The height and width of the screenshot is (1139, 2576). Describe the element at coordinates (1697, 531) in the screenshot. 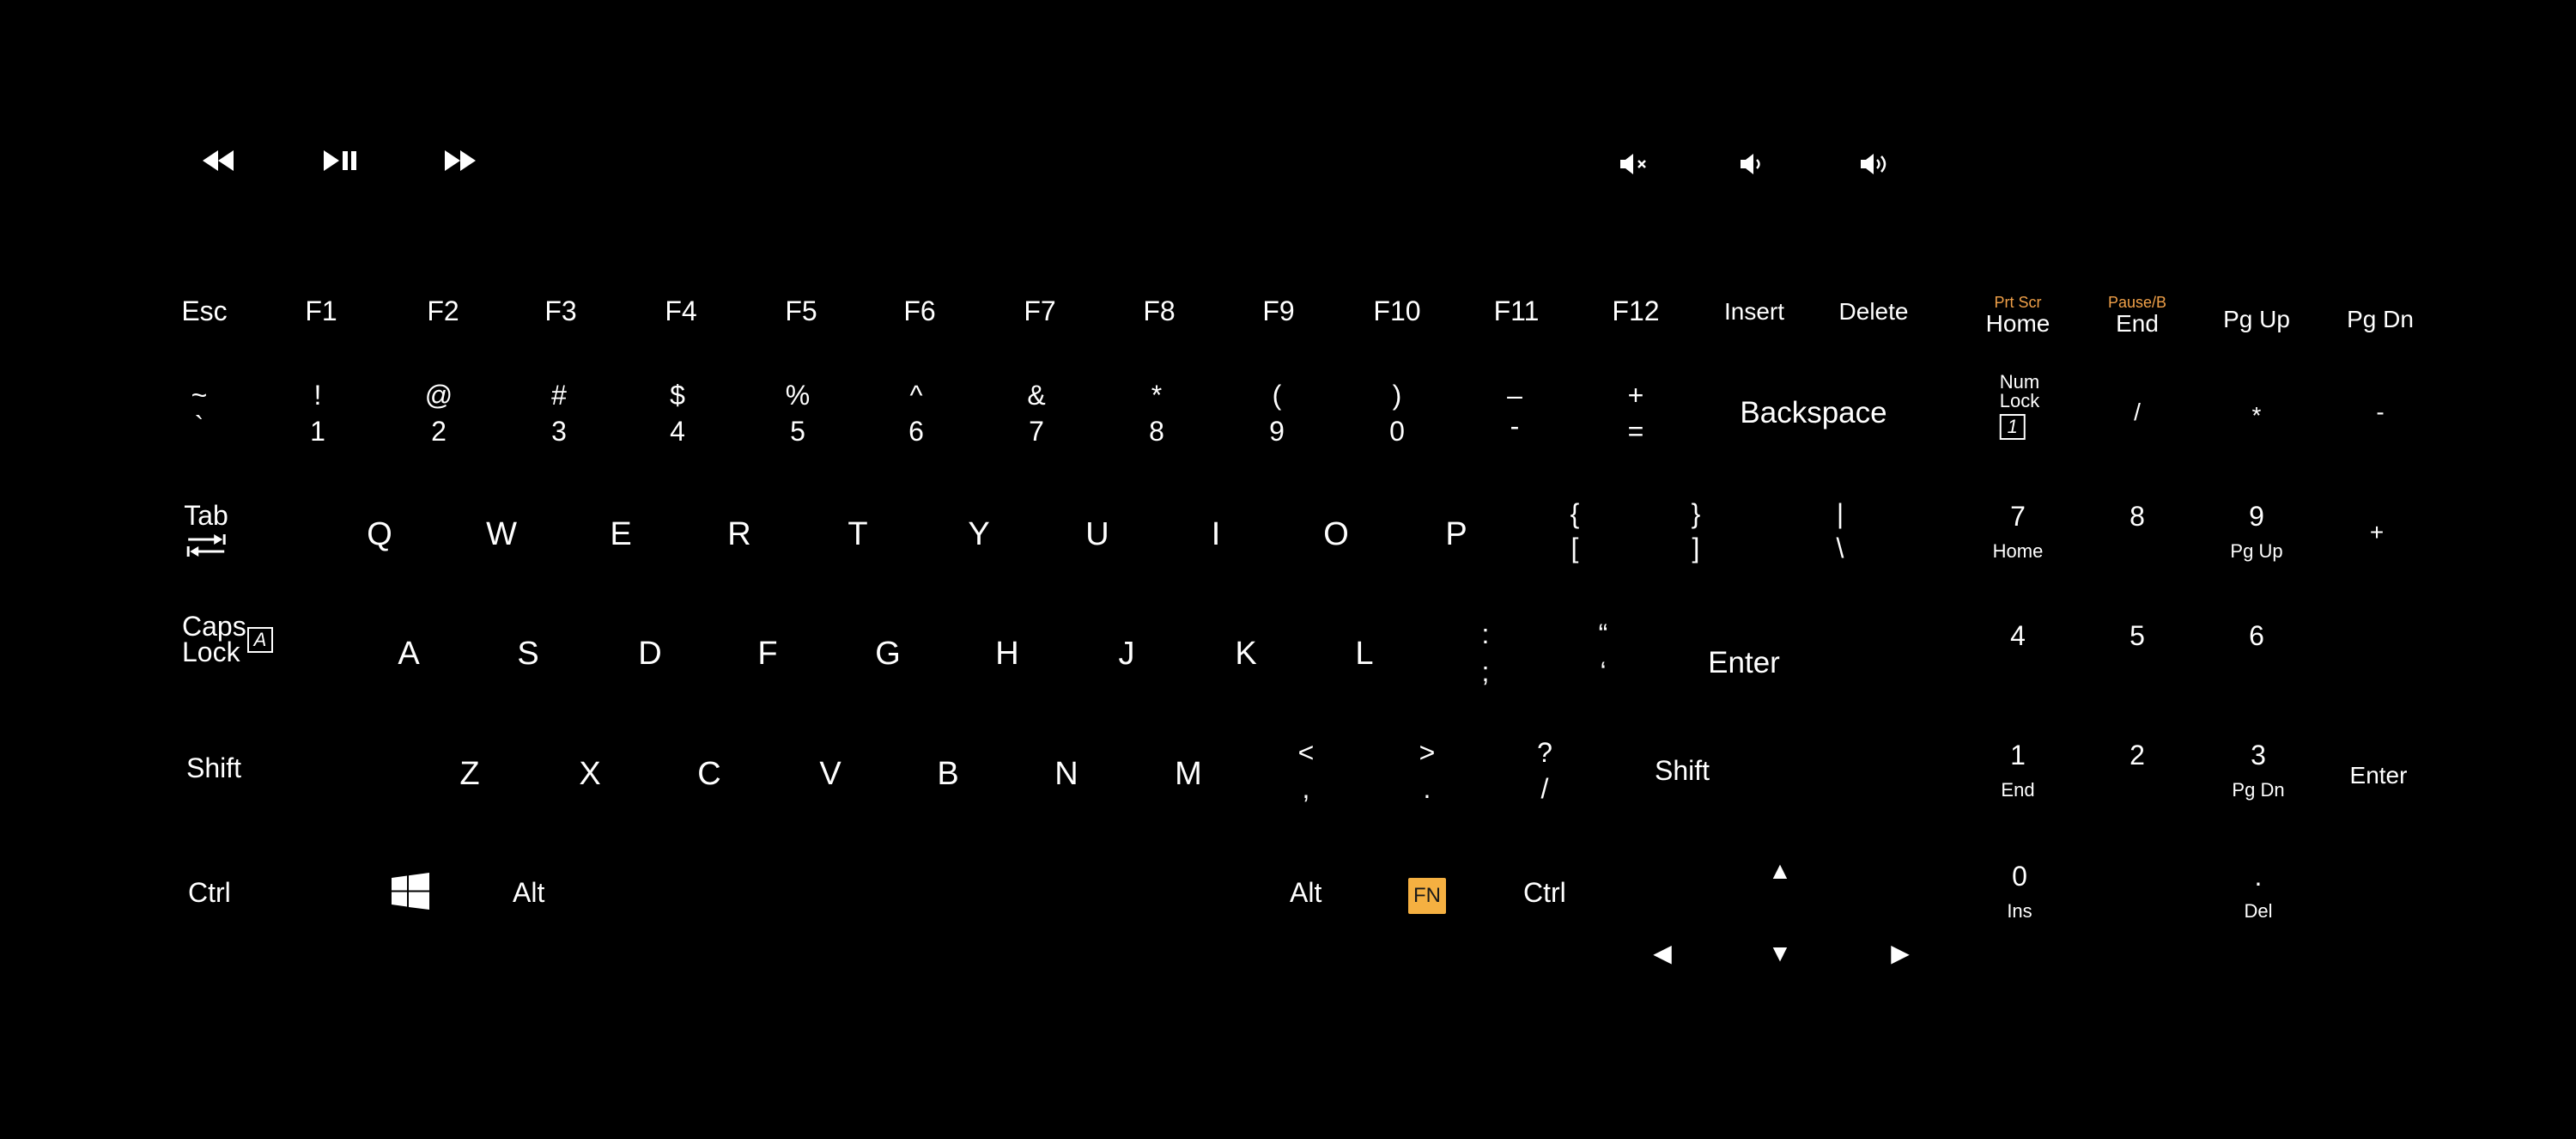

I see `key-bracket-close: }]` at that location.